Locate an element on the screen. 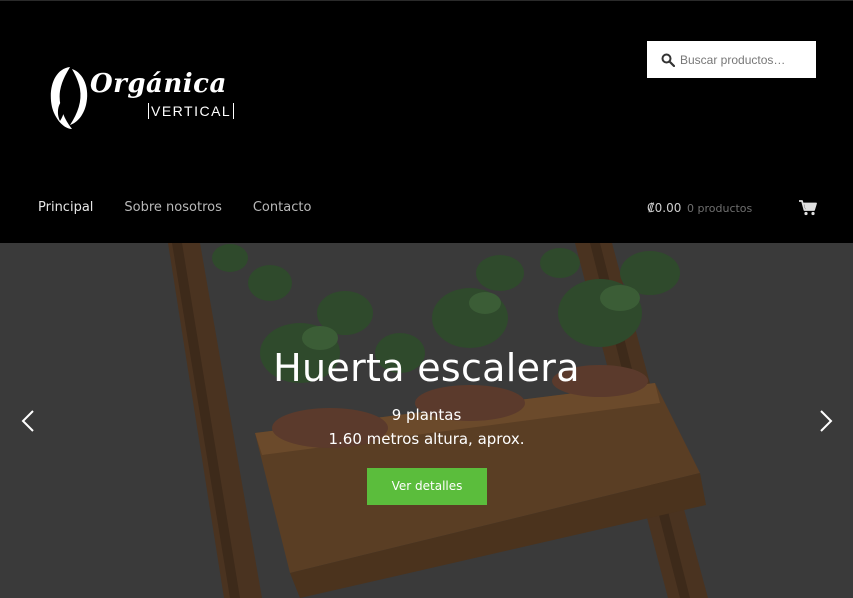  site-logo: Orgánica VERTICAL is located at coordinates (139, 97).